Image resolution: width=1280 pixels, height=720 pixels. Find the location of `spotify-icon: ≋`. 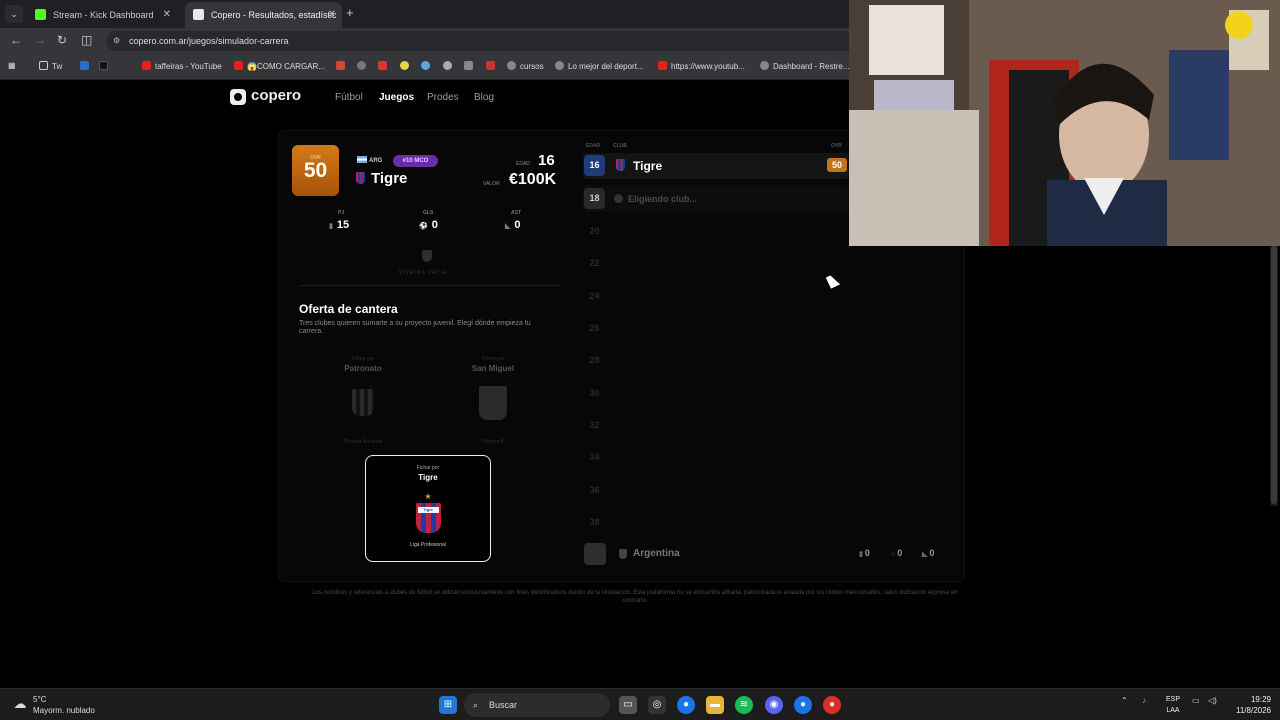

spotify-icon: ≋ is located at coordinates (744, 705).